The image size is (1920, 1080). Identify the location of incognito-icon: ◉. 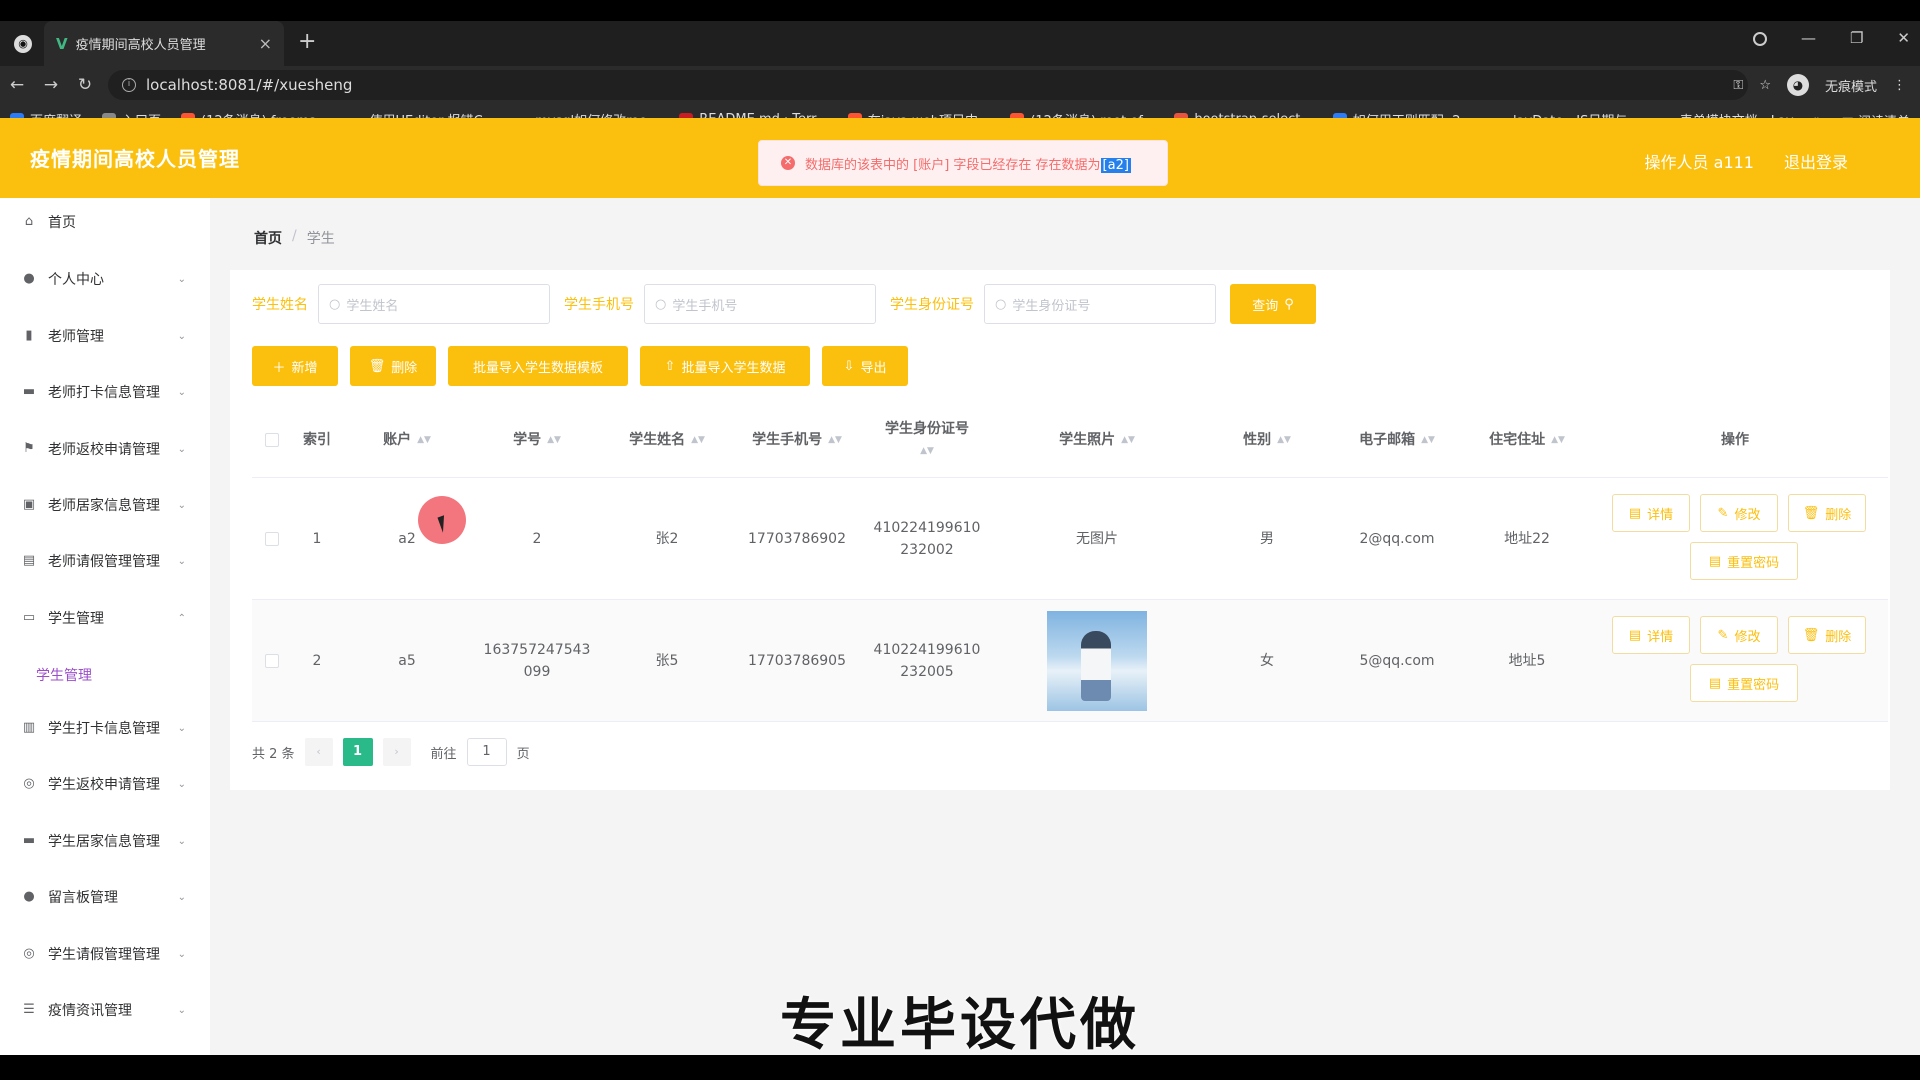
(23, 44).